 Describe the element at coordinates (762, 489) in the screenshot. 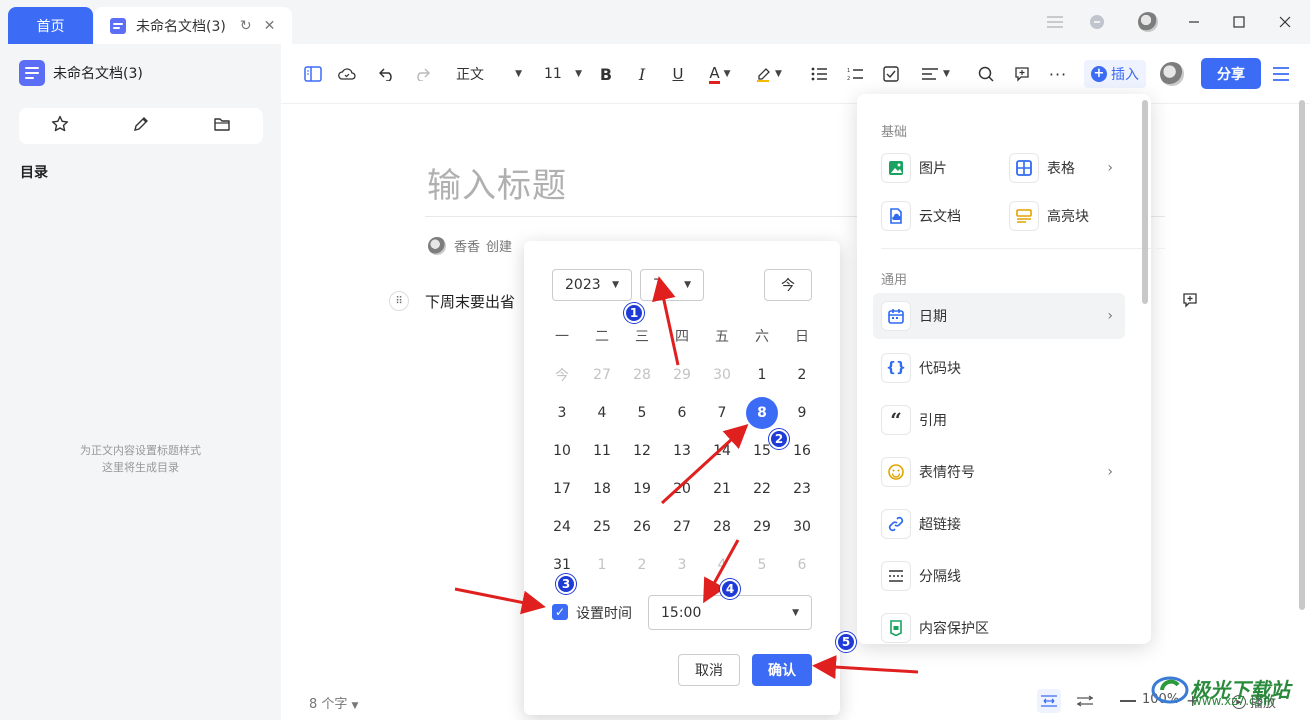

I see `calendar-day: 22` at that location.